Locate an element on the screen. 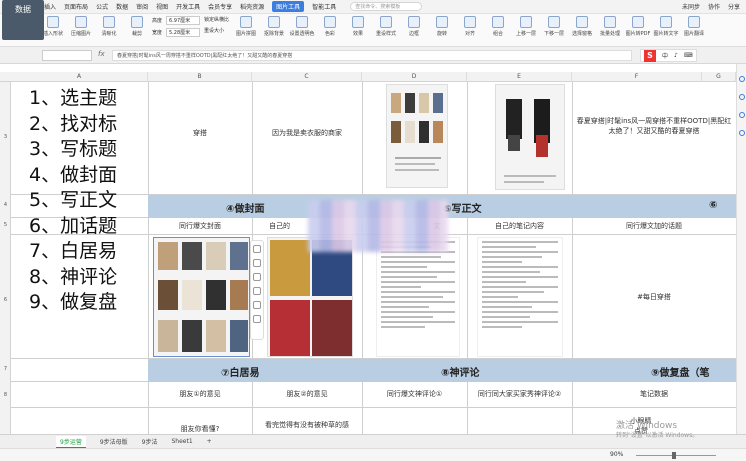  name-box is located at coordinates (67, 55).